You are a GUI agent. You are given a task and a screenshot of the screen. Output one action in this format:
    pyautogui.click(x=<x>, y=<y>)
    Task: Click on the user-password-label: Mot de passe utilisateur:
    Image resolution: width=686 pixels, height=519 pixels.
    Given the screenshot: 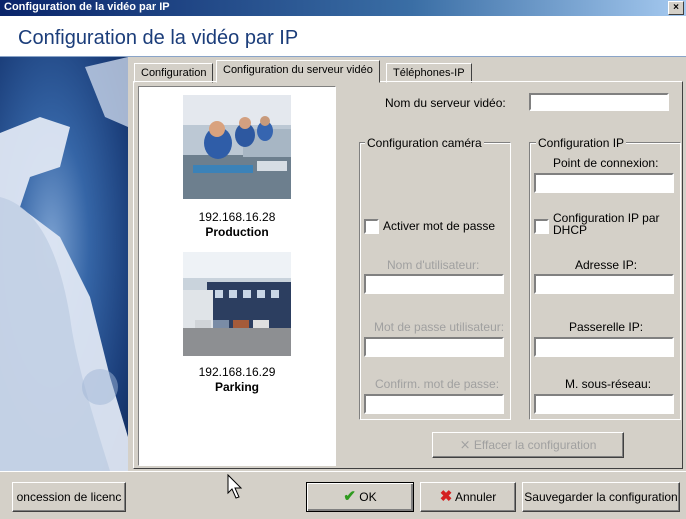 What is the action you would take?
    pyautogui.click(x=439, y=327)
    